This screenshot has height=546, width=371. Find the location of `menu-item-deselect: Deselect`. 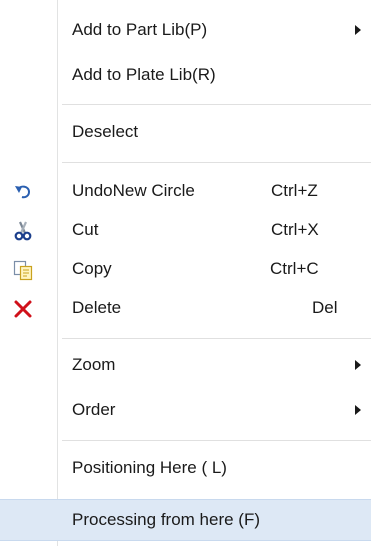

menu-item-deselect: Deselect is located at coordinates (185, 133).